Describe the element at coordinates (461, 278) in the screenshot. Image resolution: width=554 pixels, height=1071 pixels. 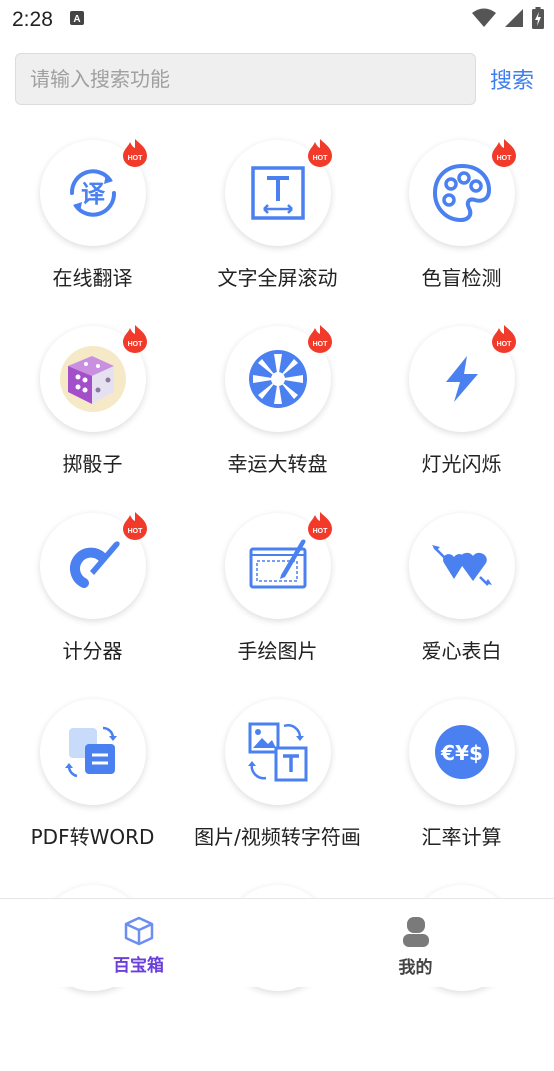
I see `tool-label: 色盲检测` at that location.